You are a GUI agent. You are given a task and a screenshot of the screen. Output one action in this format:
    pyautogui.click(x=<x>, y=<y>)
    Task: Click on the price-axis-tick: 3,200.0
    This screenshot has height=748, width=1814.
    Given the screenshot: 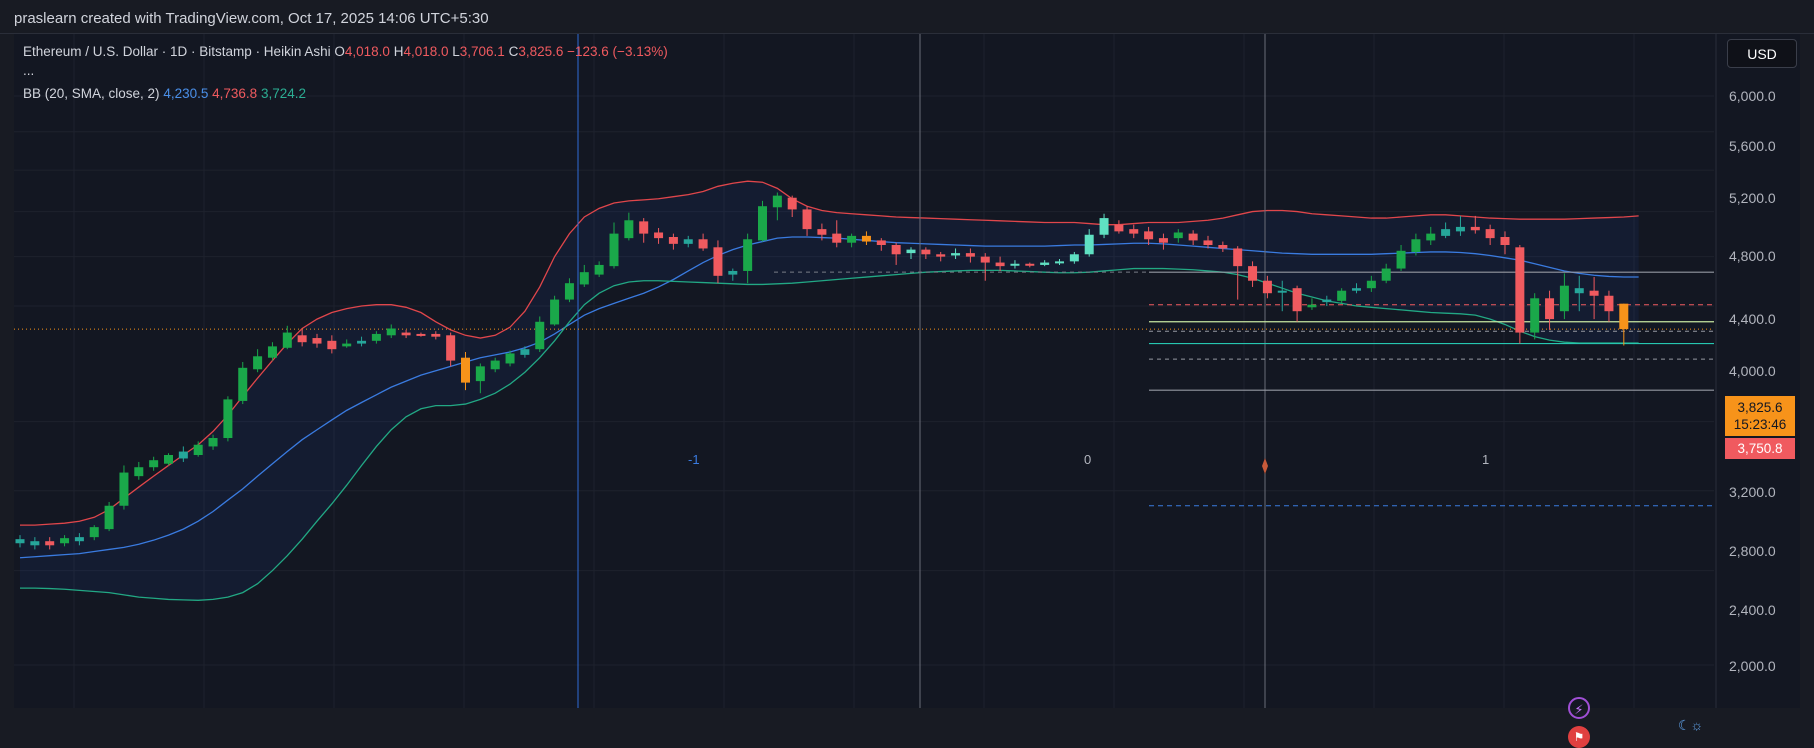 What is the action you would take?
    pyautogui.click(x=1752, y=492)
    